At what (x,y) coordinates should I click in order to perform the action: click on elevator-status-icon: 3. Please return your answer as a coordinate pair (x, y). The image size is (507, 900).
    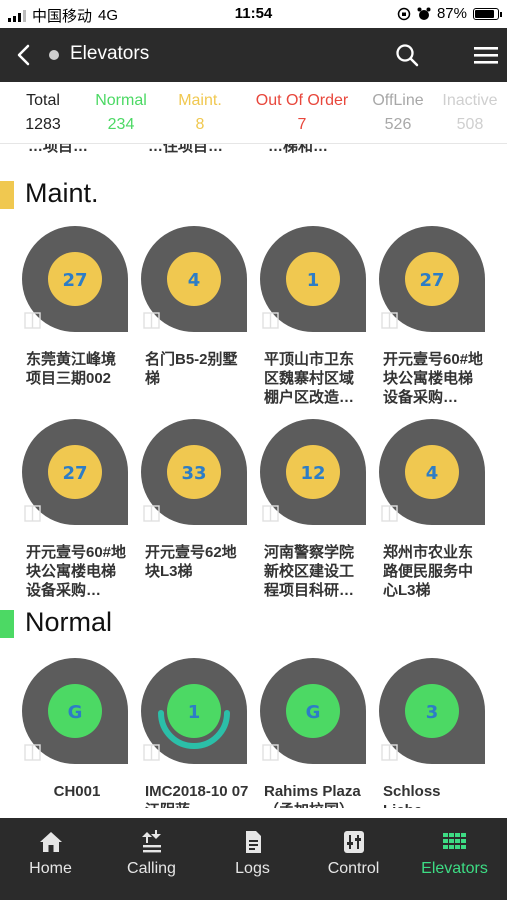
    Looking at the image, I should click on (432, 711).